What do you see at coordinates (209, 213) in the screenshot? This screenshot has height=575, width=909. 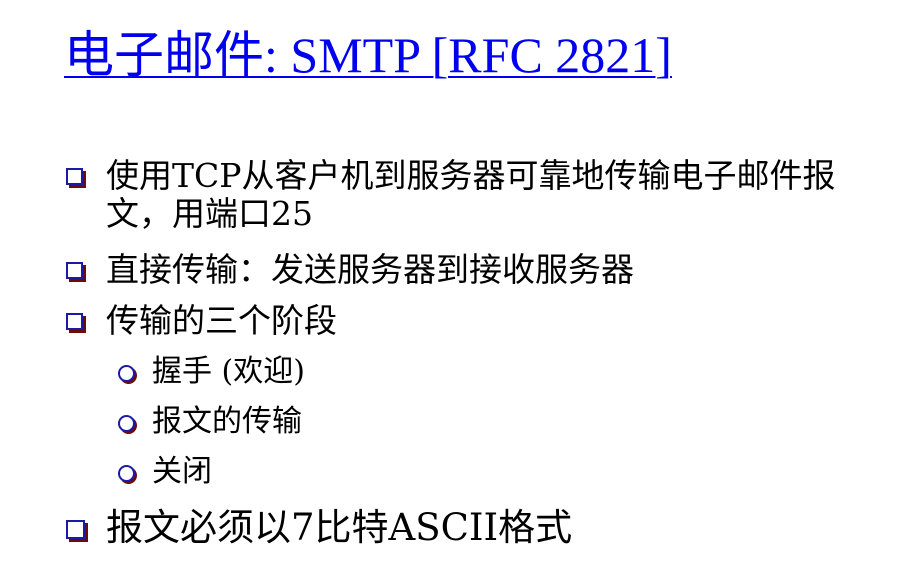 I see `bullet-text-1-line2: 文，用端口25` at bounding box center [209, 213].